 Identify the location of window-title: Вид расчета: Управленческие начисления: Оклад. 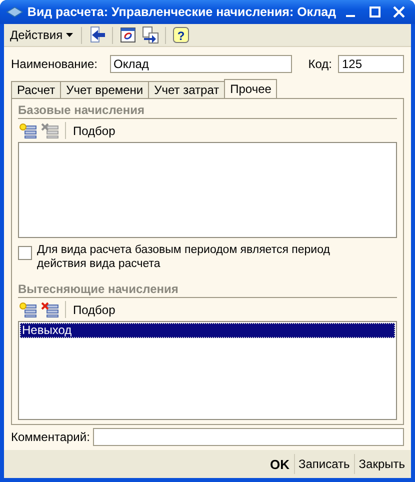
(181, 11).